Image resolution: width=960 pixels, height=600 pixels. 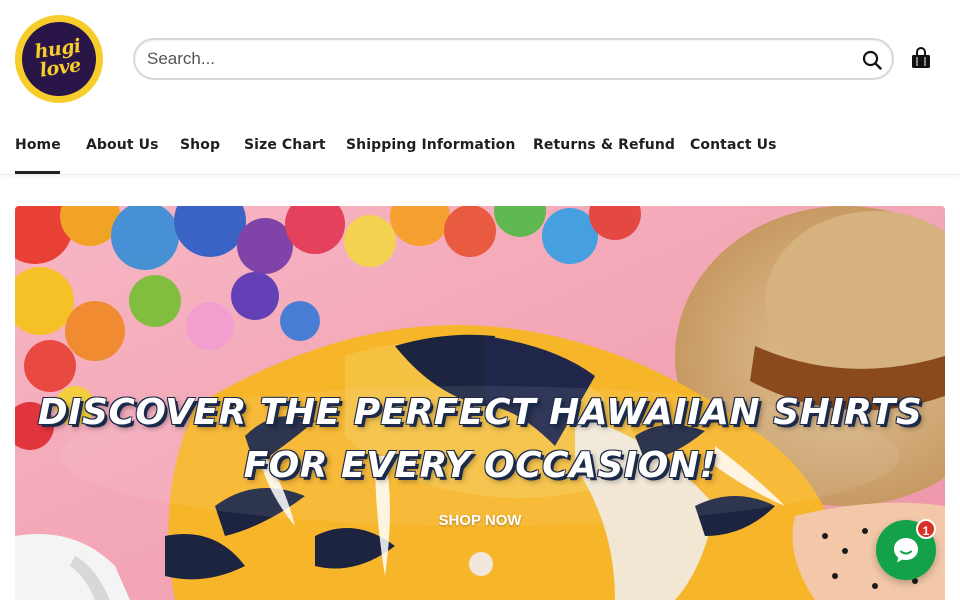 I want to click on search-input, so click(x=497, y=59).